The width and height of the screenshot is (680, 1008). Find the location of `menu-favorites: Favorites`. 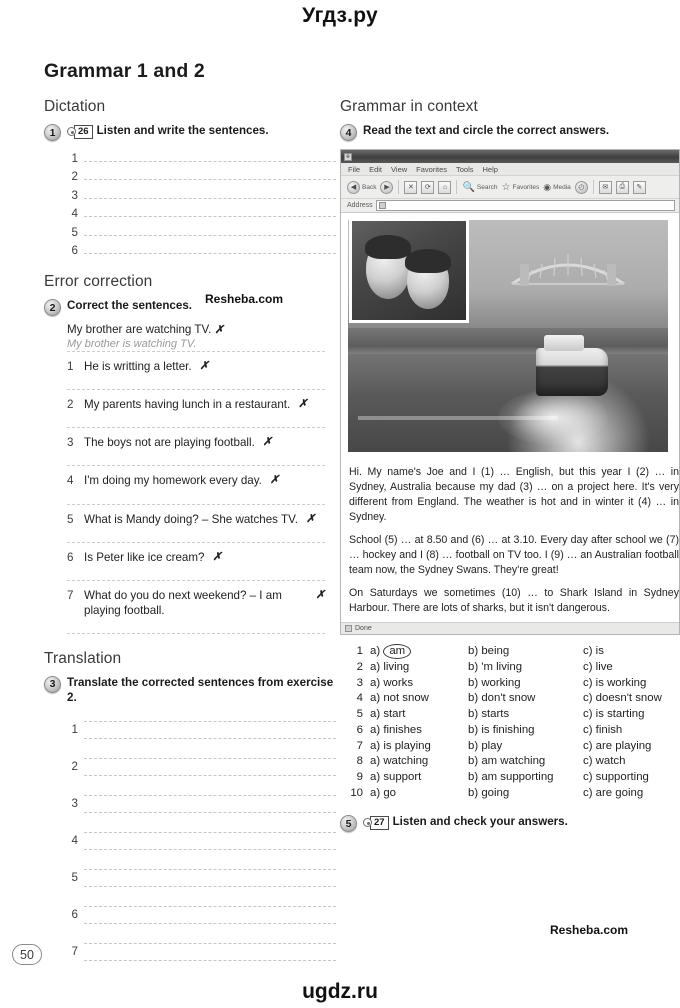

menu-favorites: Favorites is located at coordinates (431, 169).